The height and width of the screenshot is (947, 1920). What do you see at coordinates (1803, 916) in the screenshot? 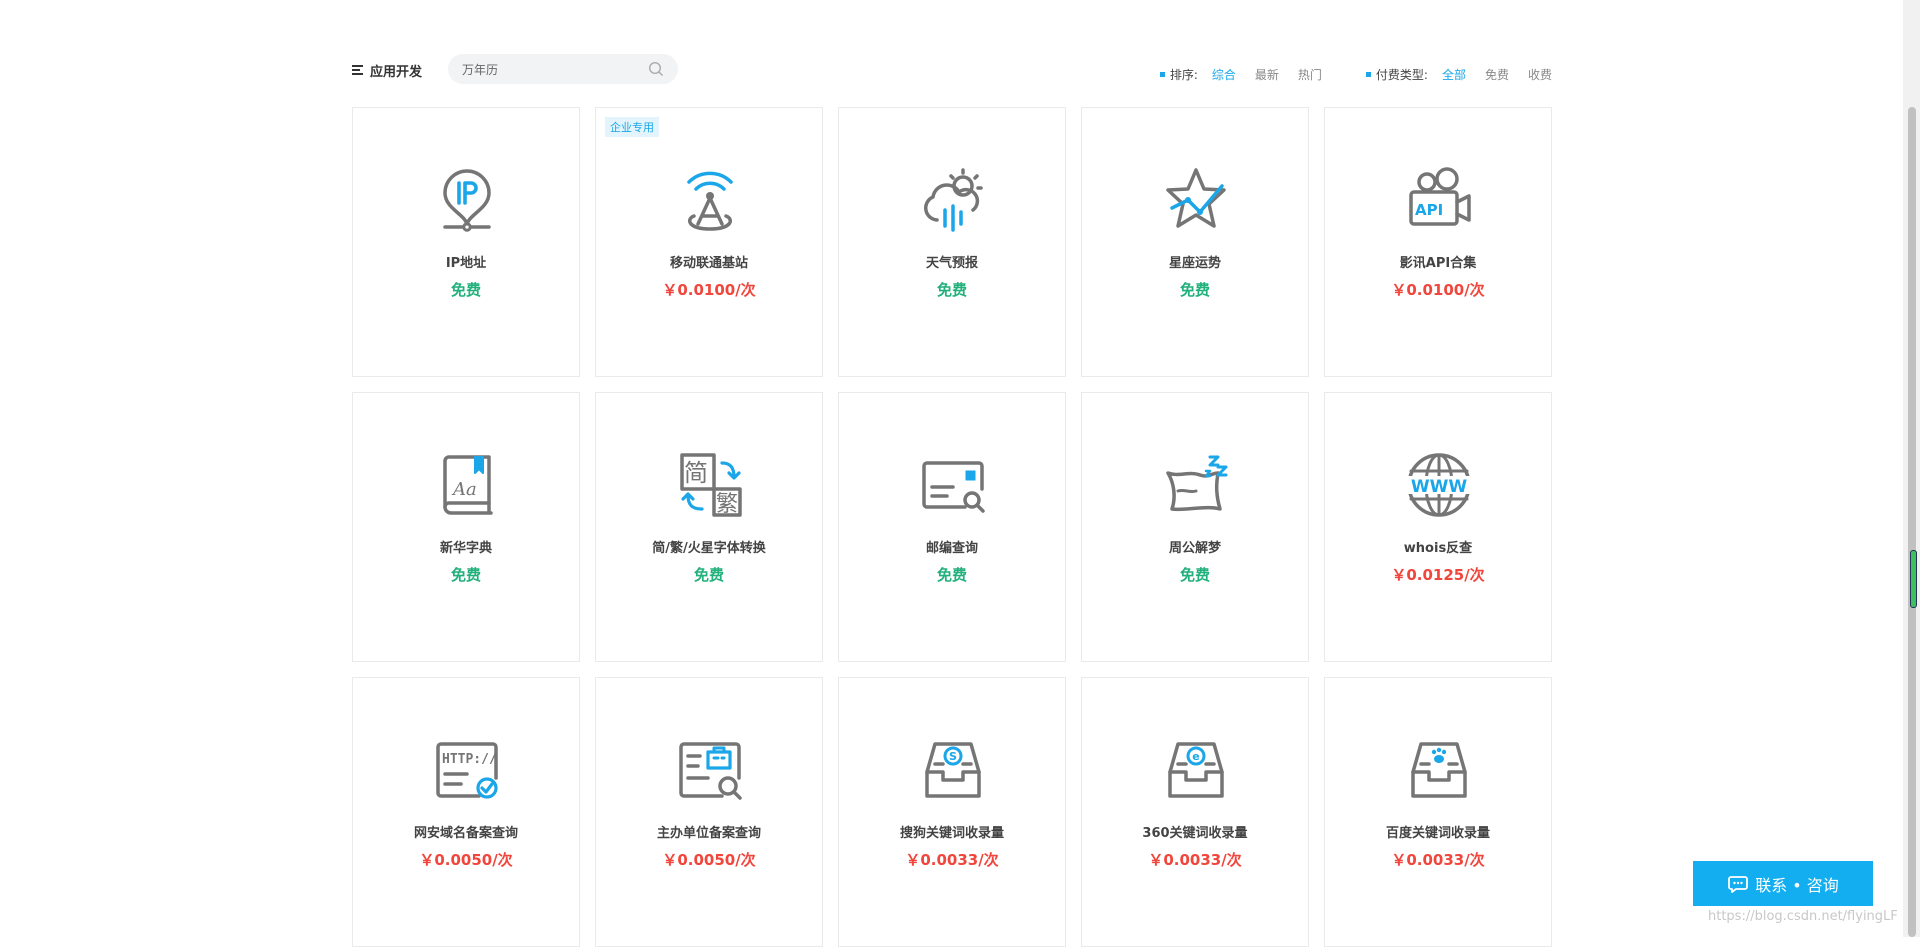
I see `watermark: https://blog.csdn.net/flyingLF` at bounding box center [1803, 916].